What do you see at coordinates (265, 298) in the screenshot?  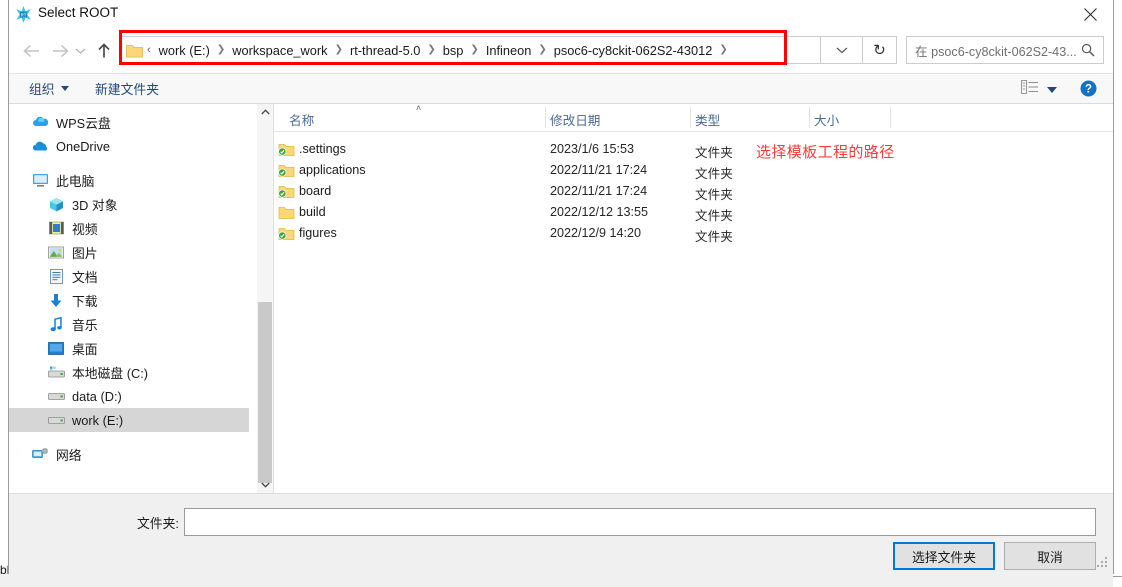 I see `navigation-pane-scrollbar` at bounding box center [265, 298].